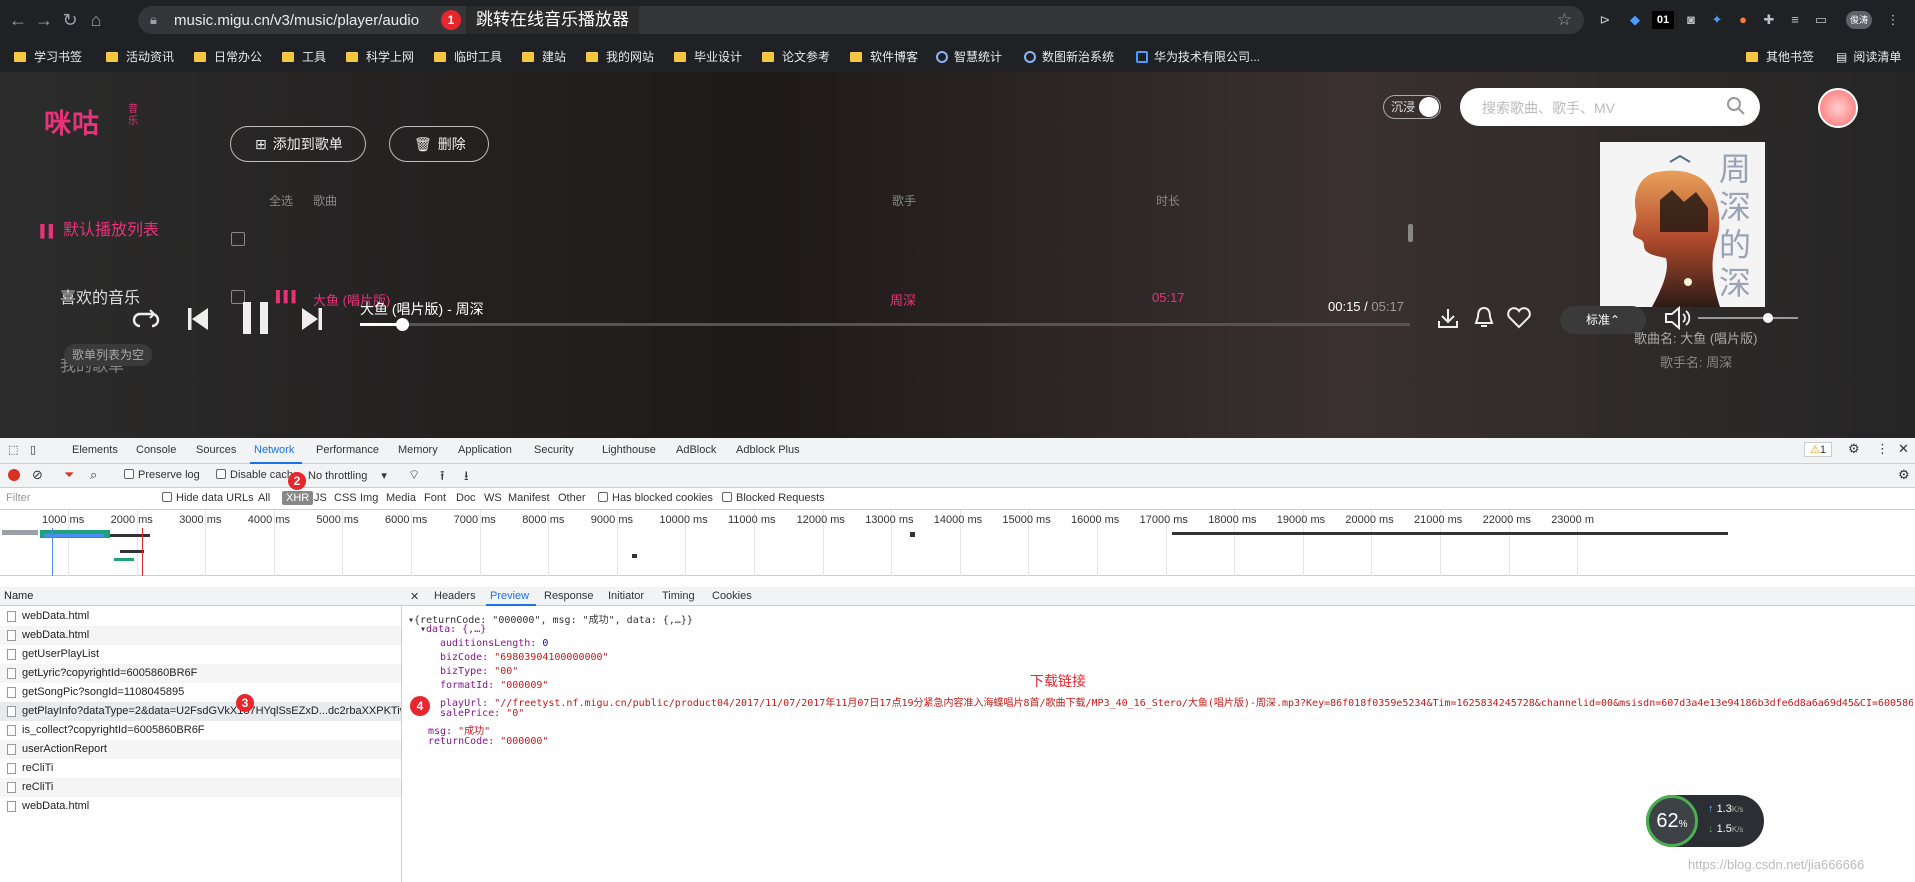 Image resolution: width=1915 pixels, height=882 pixels. I want to click on volume-slider, so click(1748, 318).